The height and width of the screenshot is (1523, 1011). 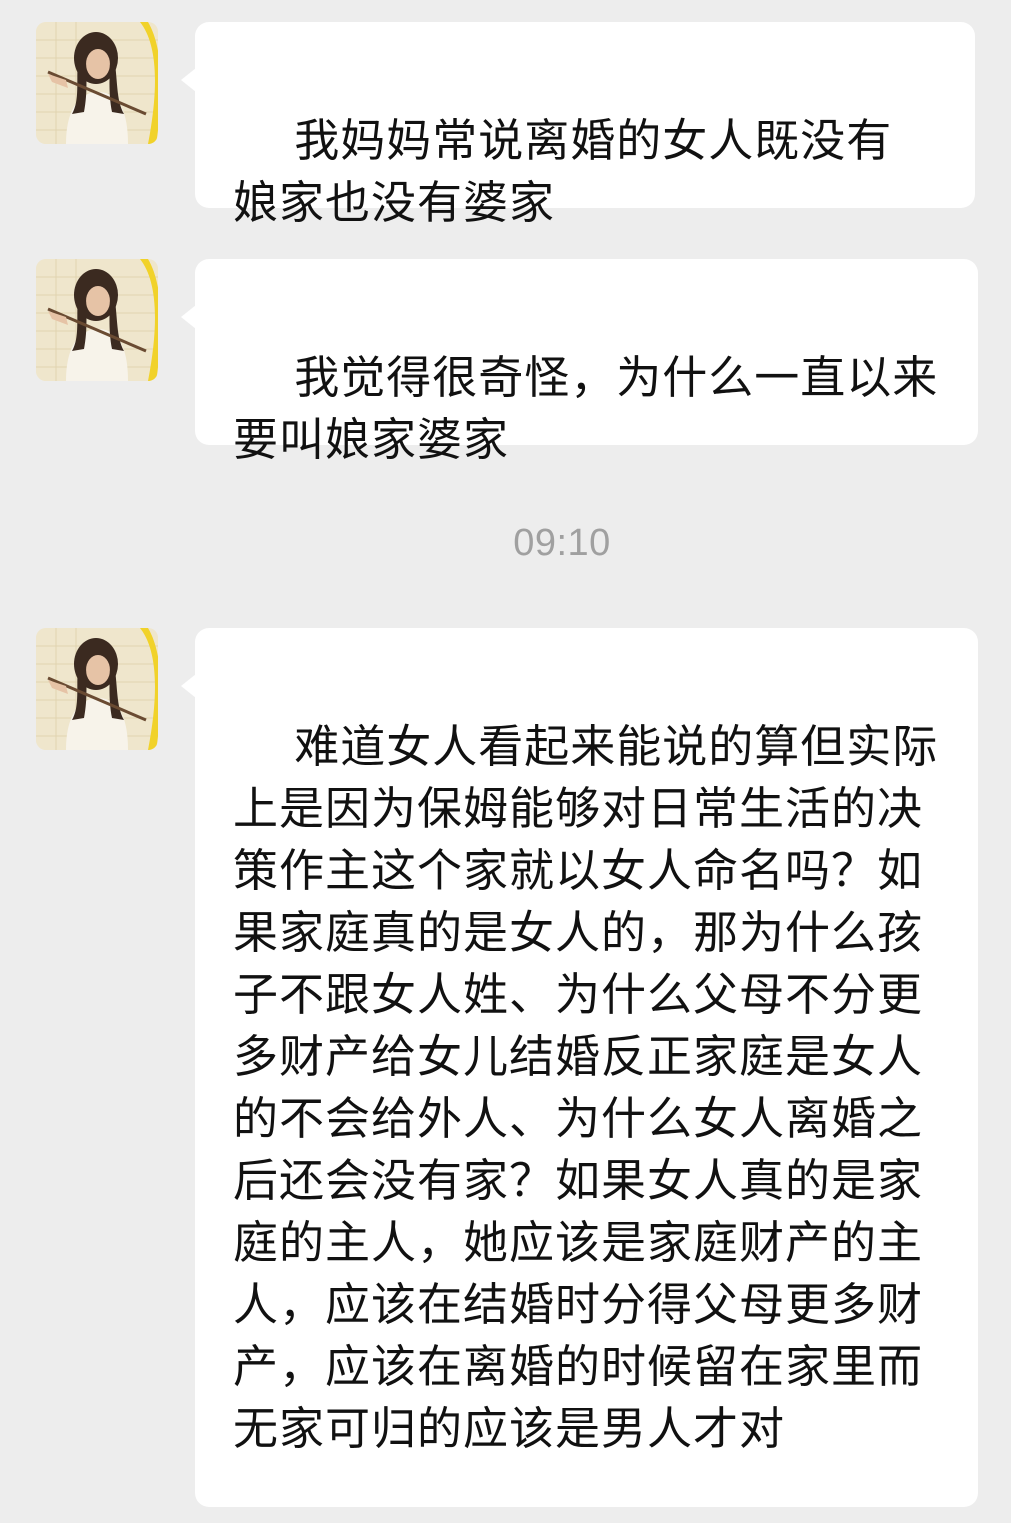 I want to click on message-bubble: 我觉得很奇怪，为什么一直以来要叫娘家婆家, so click(x=579, y=362).